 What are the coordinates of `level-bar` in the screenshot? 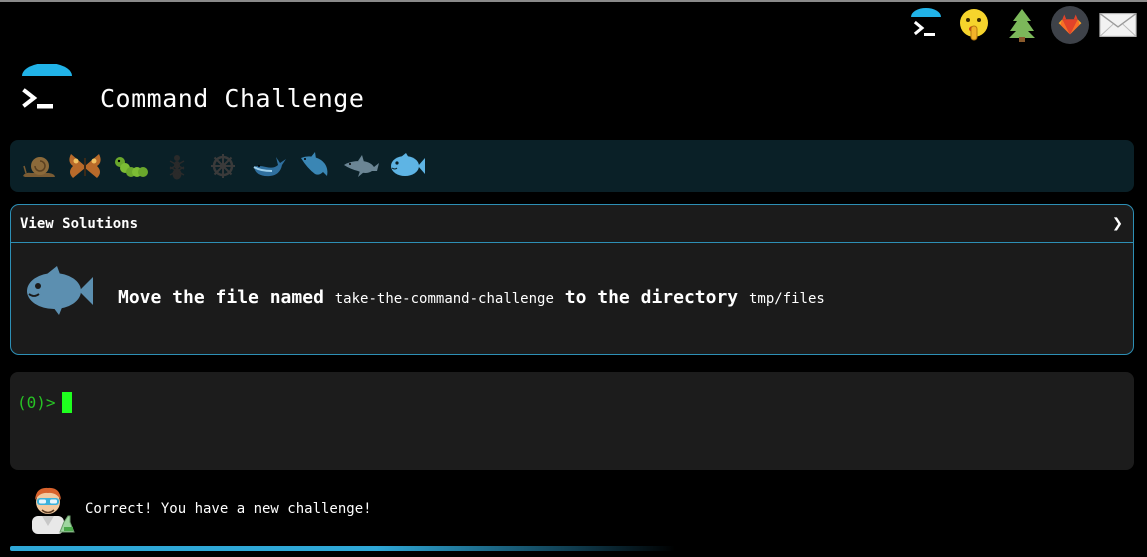 It's located at (572, 166).